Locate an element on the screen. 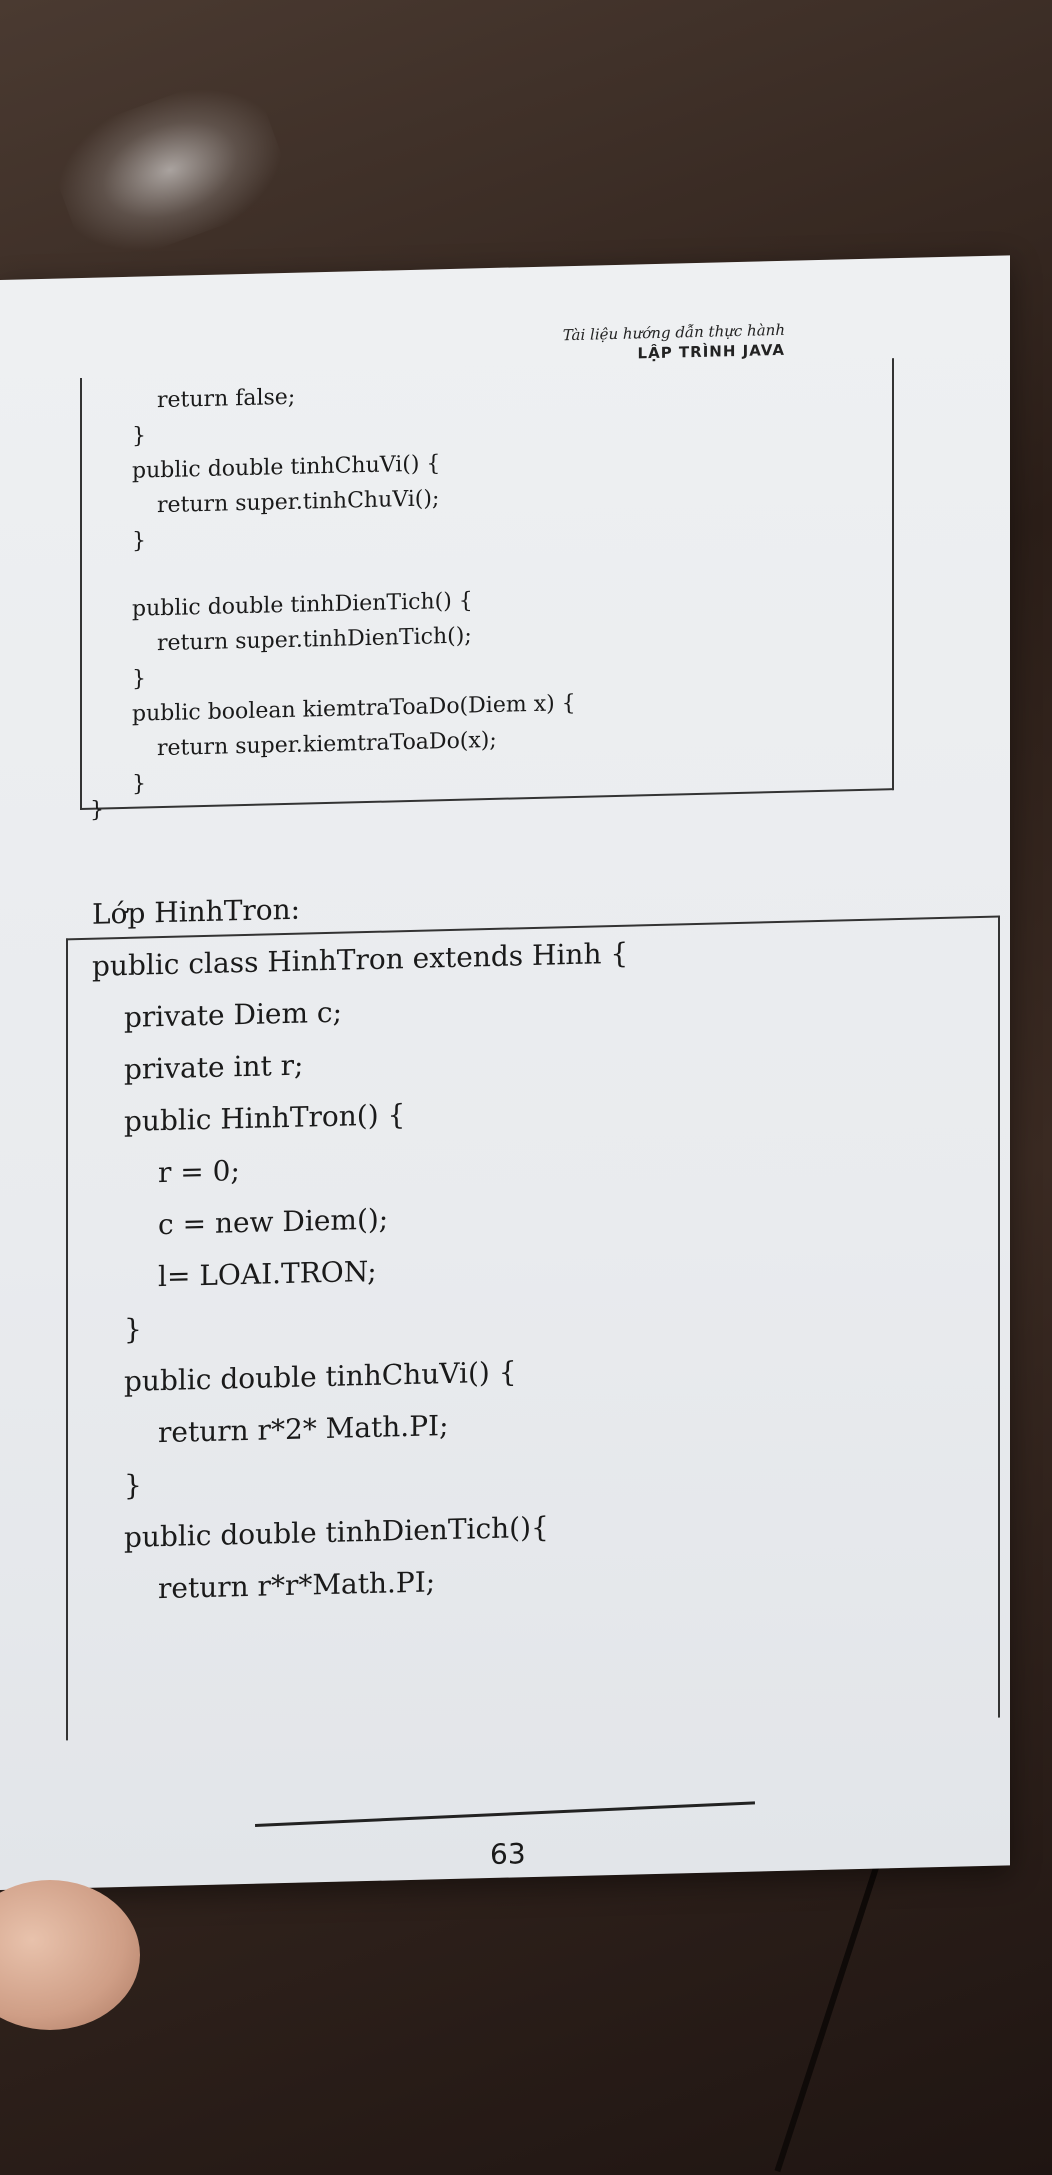 This screenshot has height=2175, width=1052. code-line: public boolean kiemtraToaDo(Diem x) { is located at coordinates (354, 708).